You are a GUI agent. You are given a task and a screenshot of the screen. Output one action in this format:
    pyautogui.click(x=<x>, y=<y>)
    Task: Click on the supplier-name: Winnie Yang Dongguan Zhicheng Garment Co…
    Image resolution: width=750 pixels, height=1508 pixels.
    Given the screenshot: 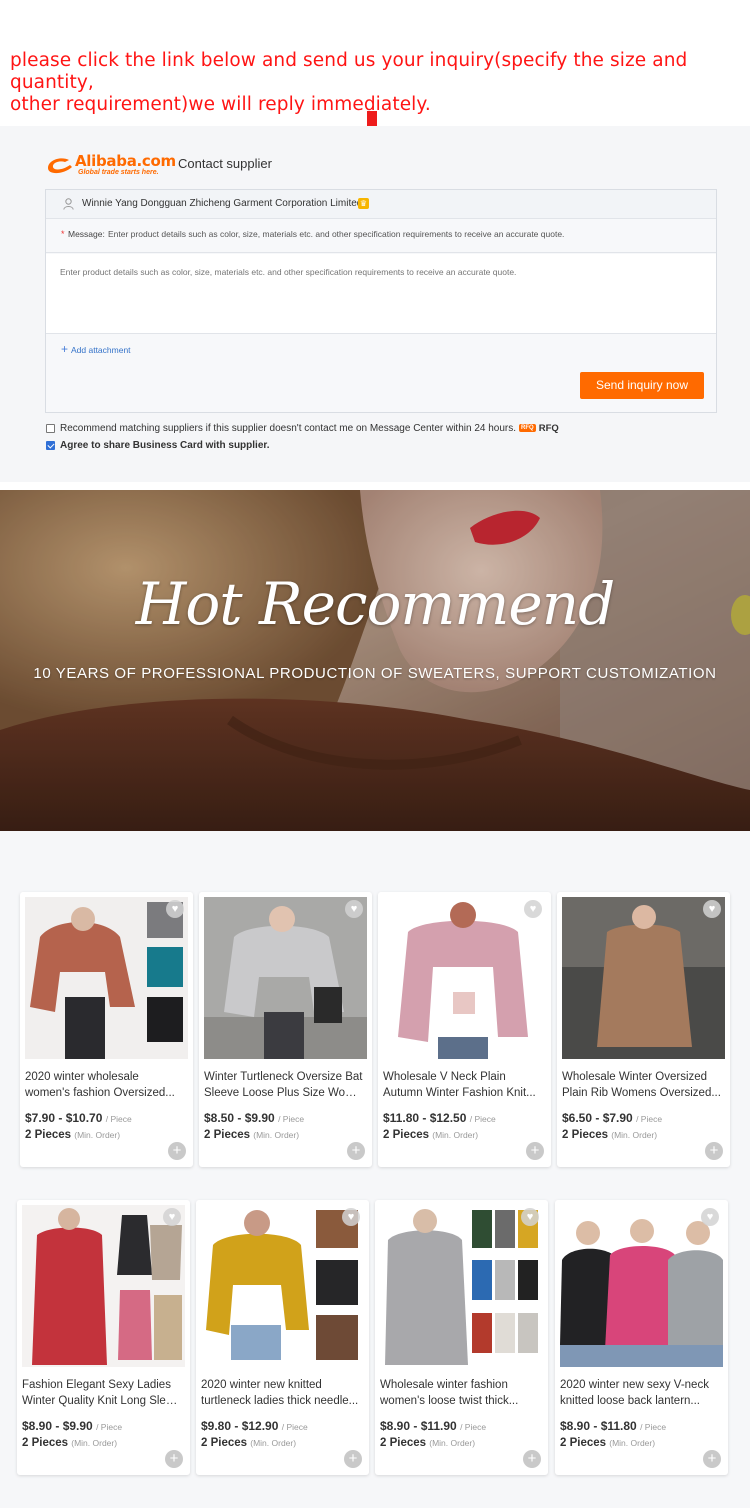 What is the action you would take?
    pyautogui.click(x=222, y=203)
    